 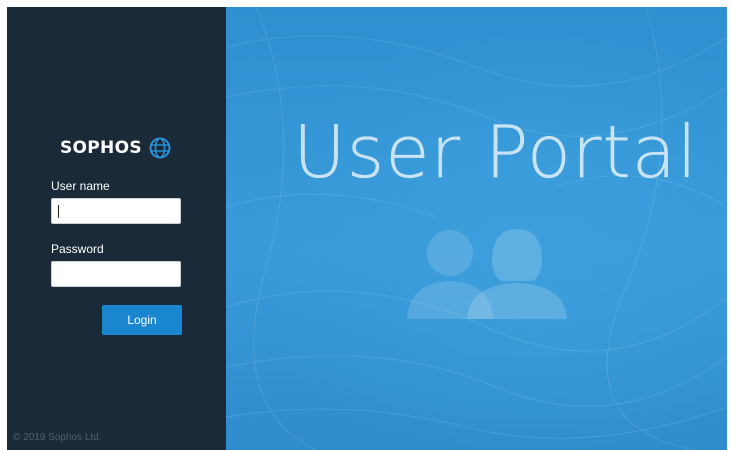 What do you see at coordinates (160, 148) in the screenshot?
I see `globe-icon` at bounding box center [160, 148].